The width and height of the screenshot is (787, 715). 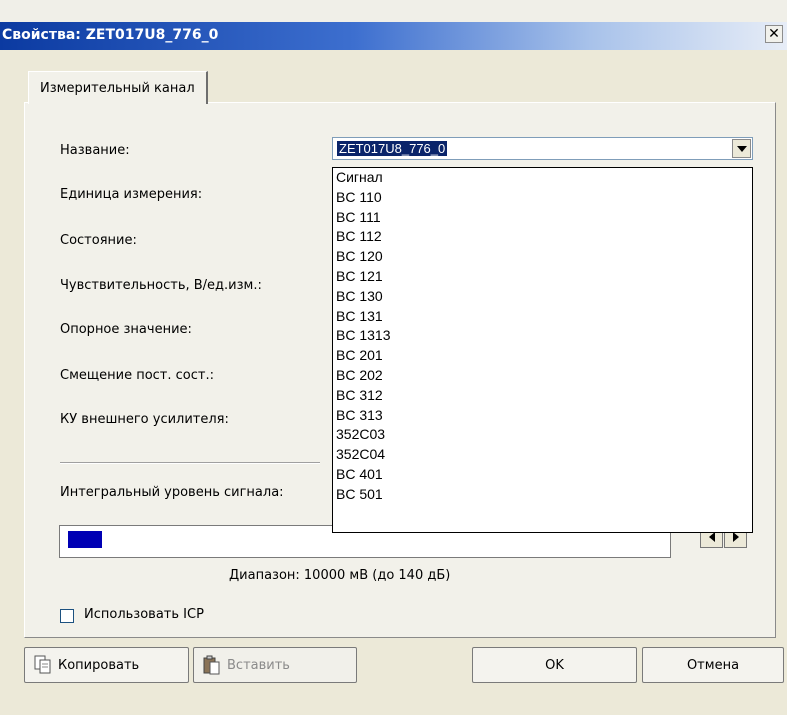 What do you see at coordinates (144, 614) in the screenshot?
I see `icp-checkbox-label: Использовать ICP` at bounding box center [144, 614].